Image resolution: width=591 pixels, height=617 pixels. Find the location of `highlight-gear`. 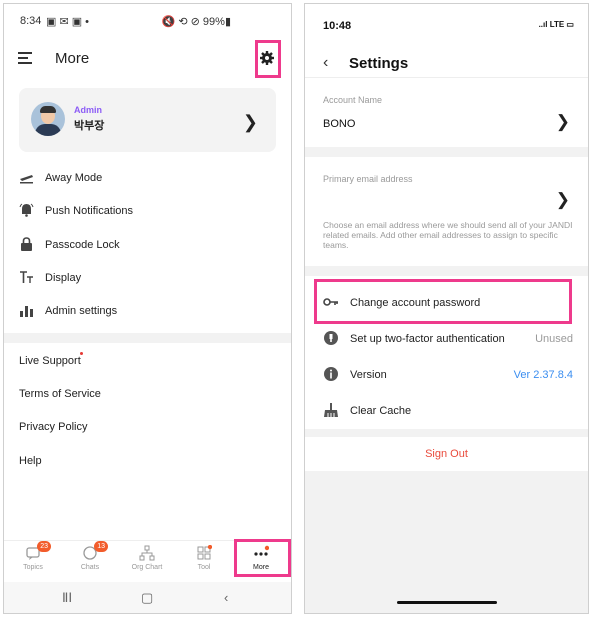

highlight-gear is located at coordinates (268, 59).